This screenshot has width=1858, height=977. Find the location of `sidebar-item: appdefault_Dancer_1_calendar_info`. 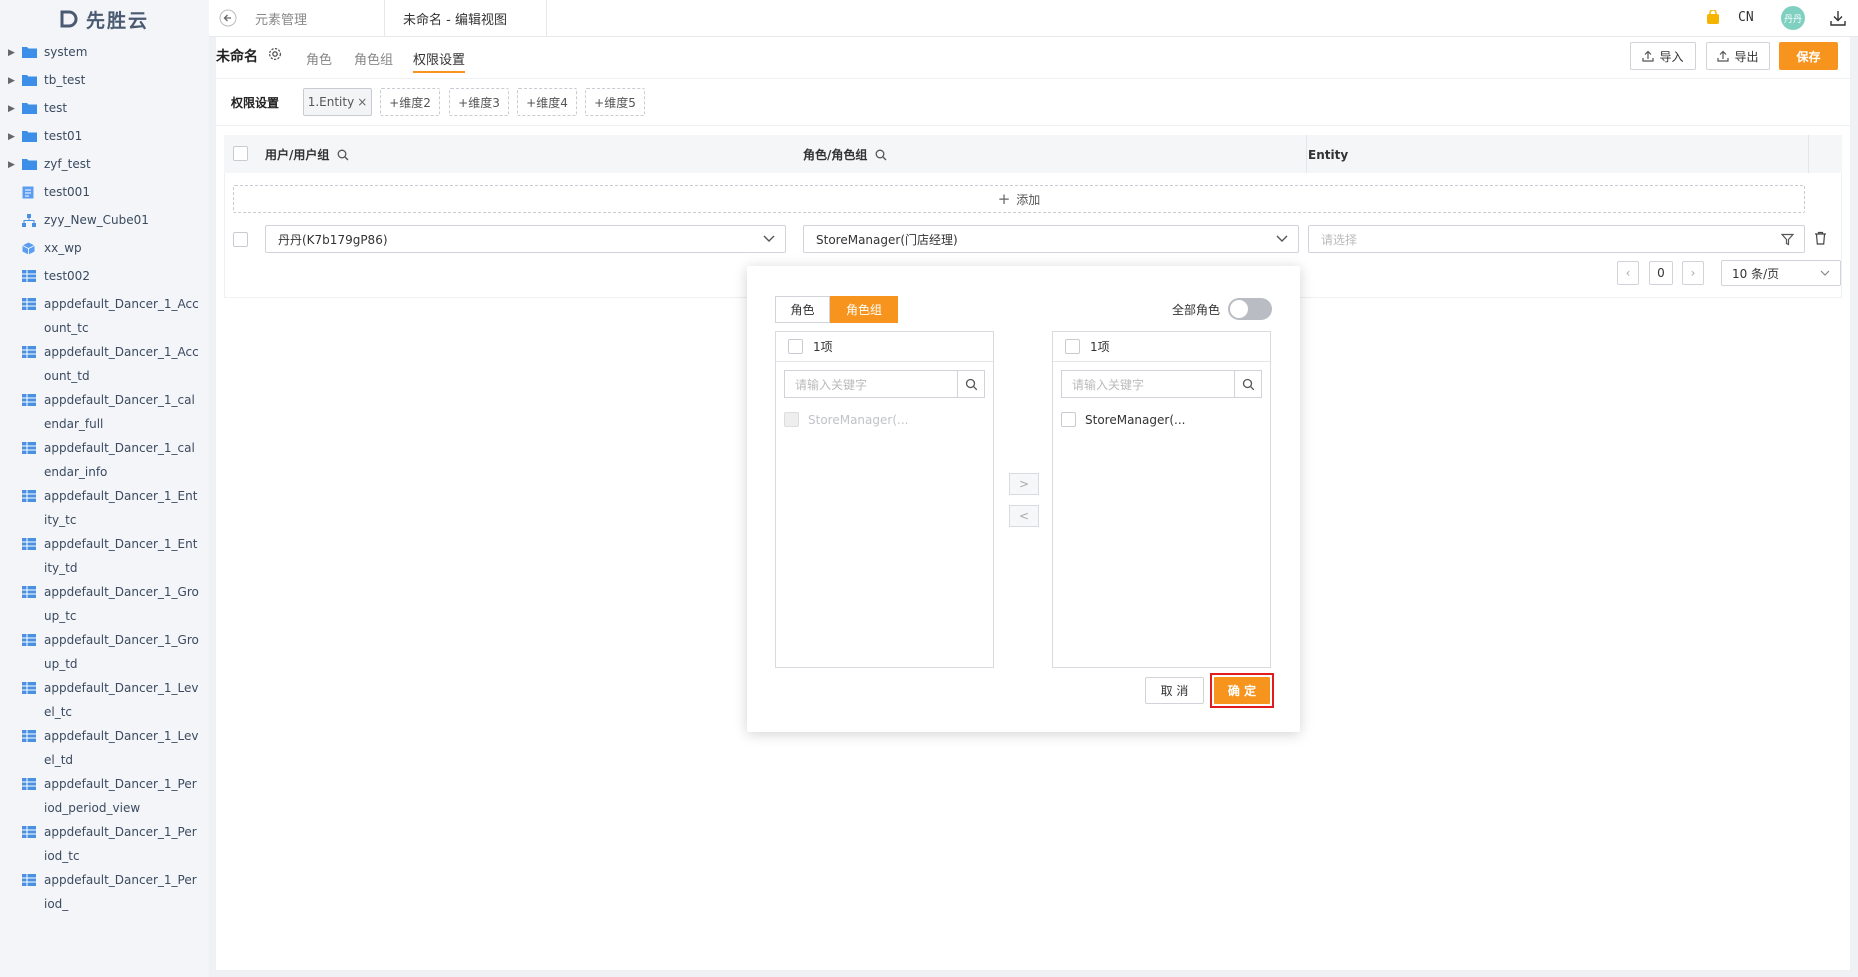

sidebar-item: appdefault_Dancer_1_calendar_info is located at coordinates (104, 460).